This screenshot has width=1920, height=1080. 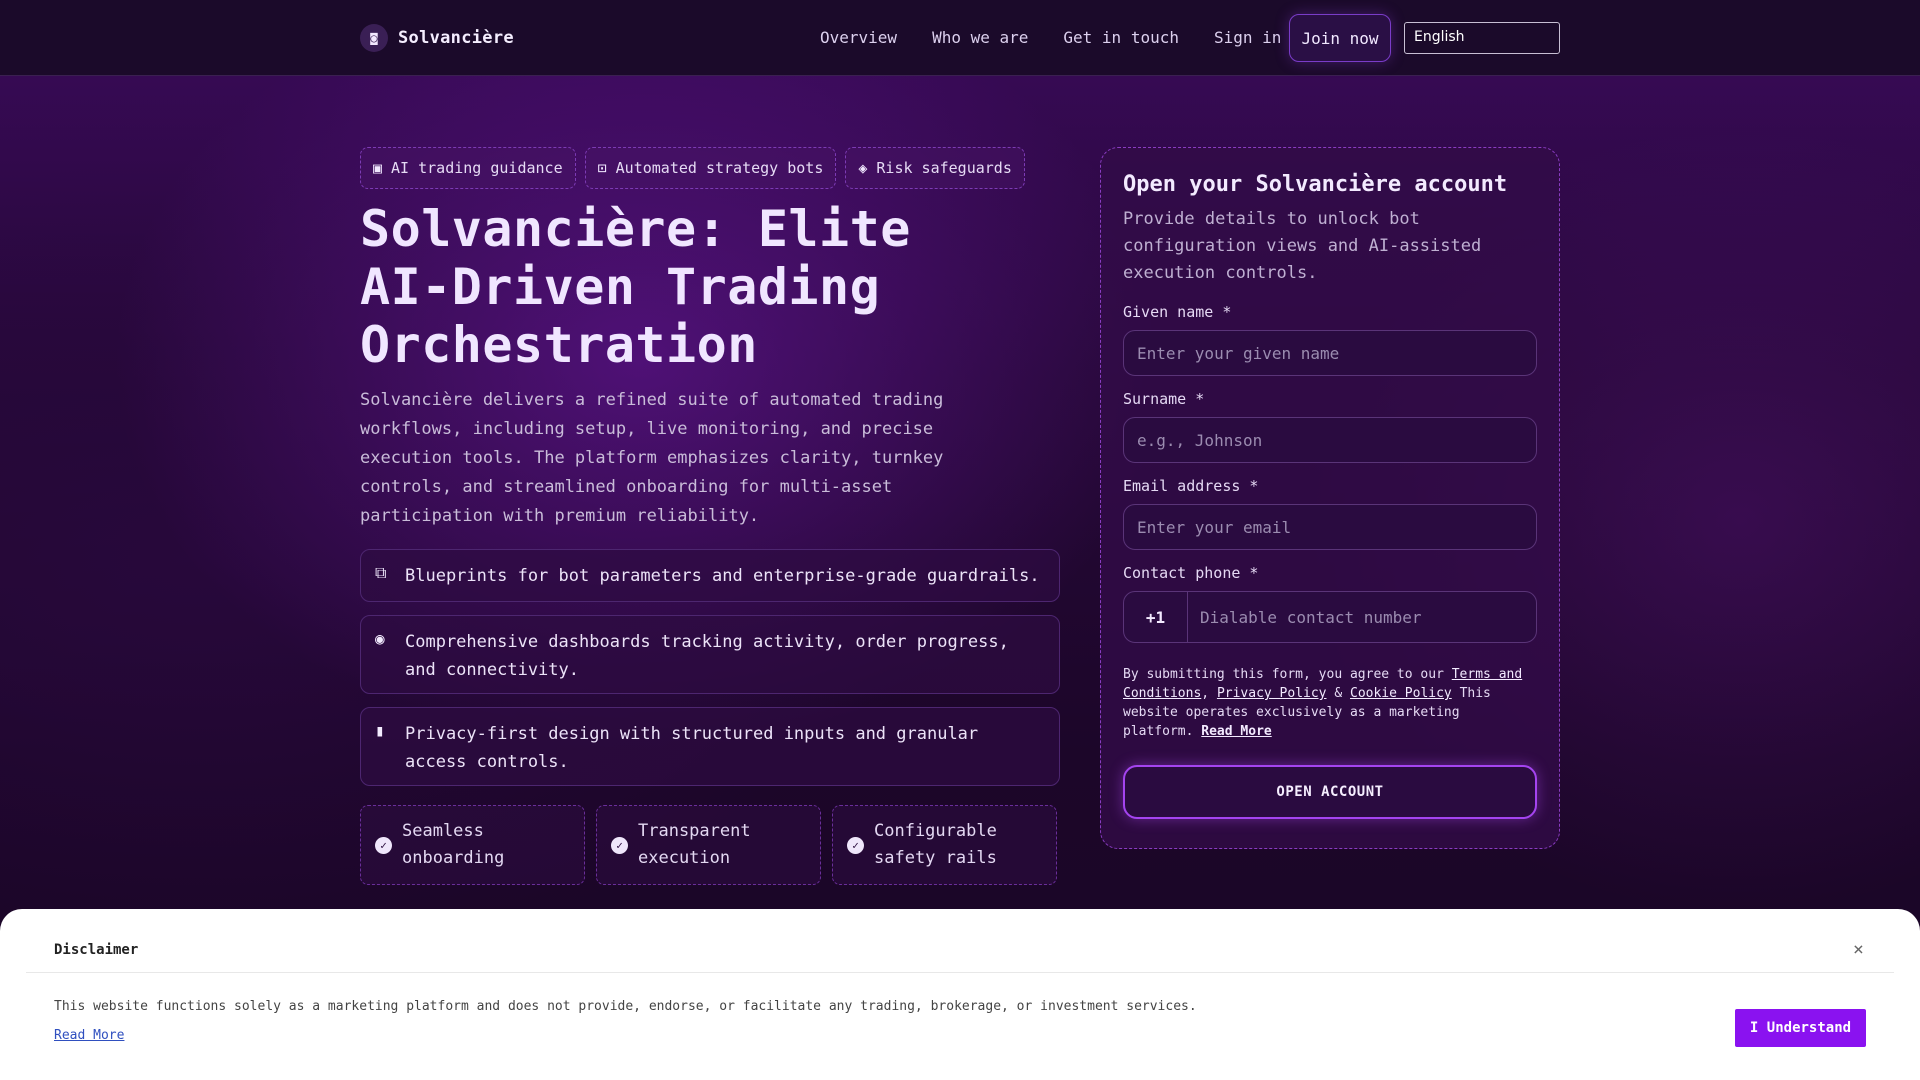 I want to click on consent-comma: ,, so click(x=1205, y=693).